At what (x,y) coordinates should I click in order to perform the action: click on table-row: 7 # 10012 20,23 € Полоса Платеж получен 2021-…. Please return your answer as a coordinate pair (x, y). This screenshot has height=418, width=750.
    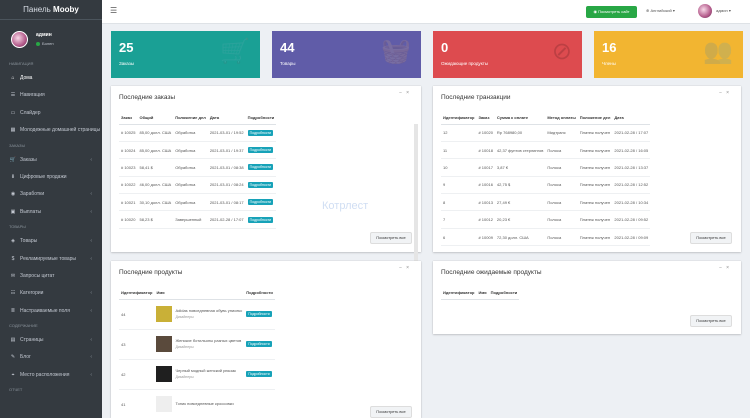
    Looking at the image, I should click on (546, 219).